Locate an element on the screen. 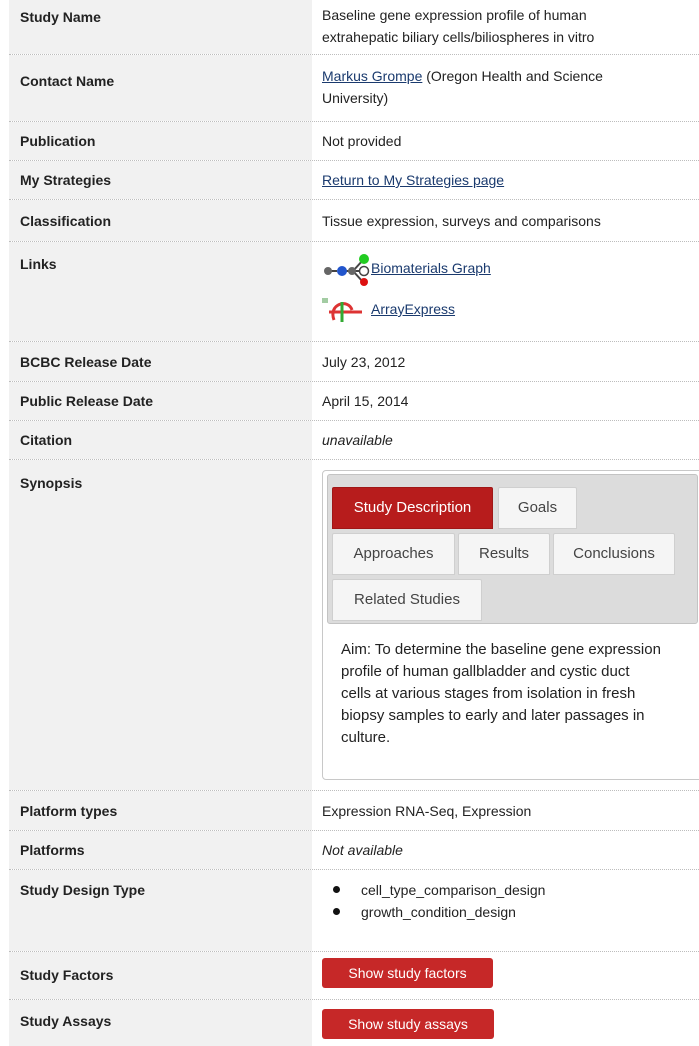 The width and height of the screenshot is (699, 1046). label-platform-types: Platform types is located at coordinates (69, 811).